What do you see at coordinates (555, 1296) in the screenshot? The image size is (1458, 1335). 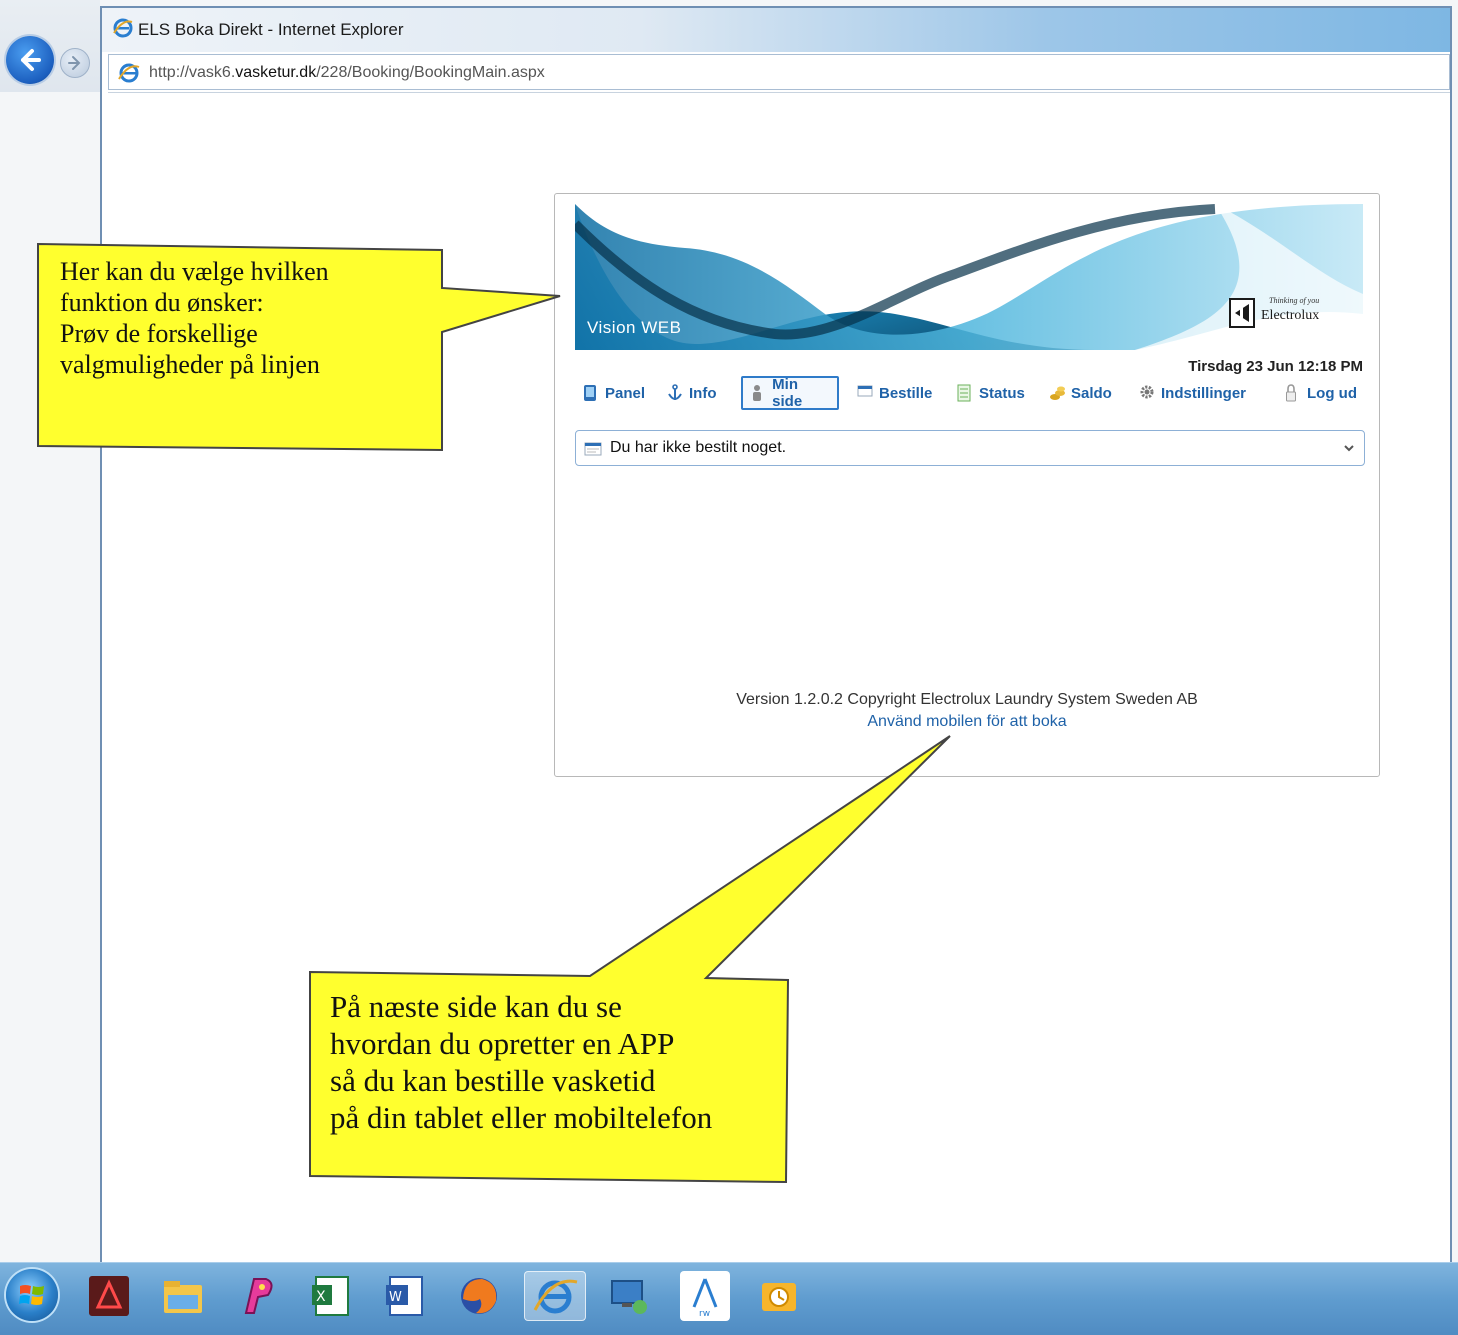 I see `internet-explorer-icon` at bounding box center [555, 1296].